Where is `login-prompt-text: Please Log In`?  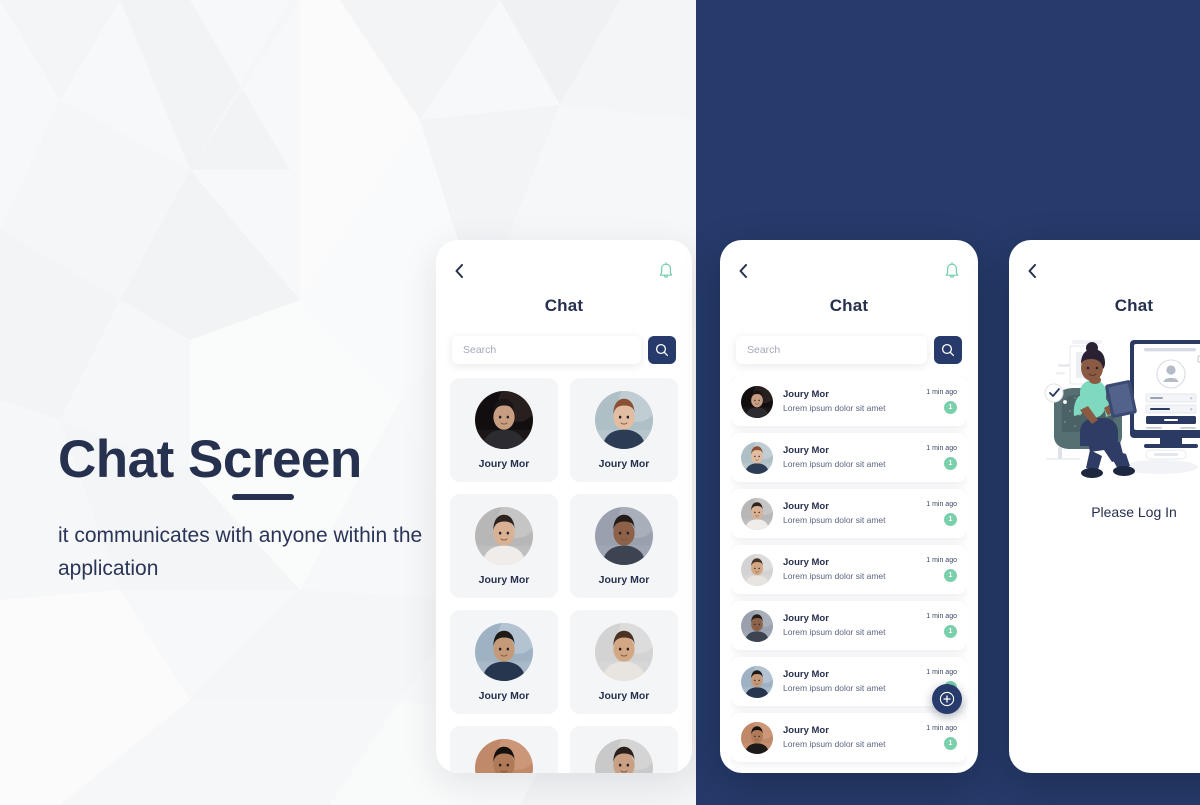 login-prompt-text: Please Log In is located at coordinates (1134, 512).